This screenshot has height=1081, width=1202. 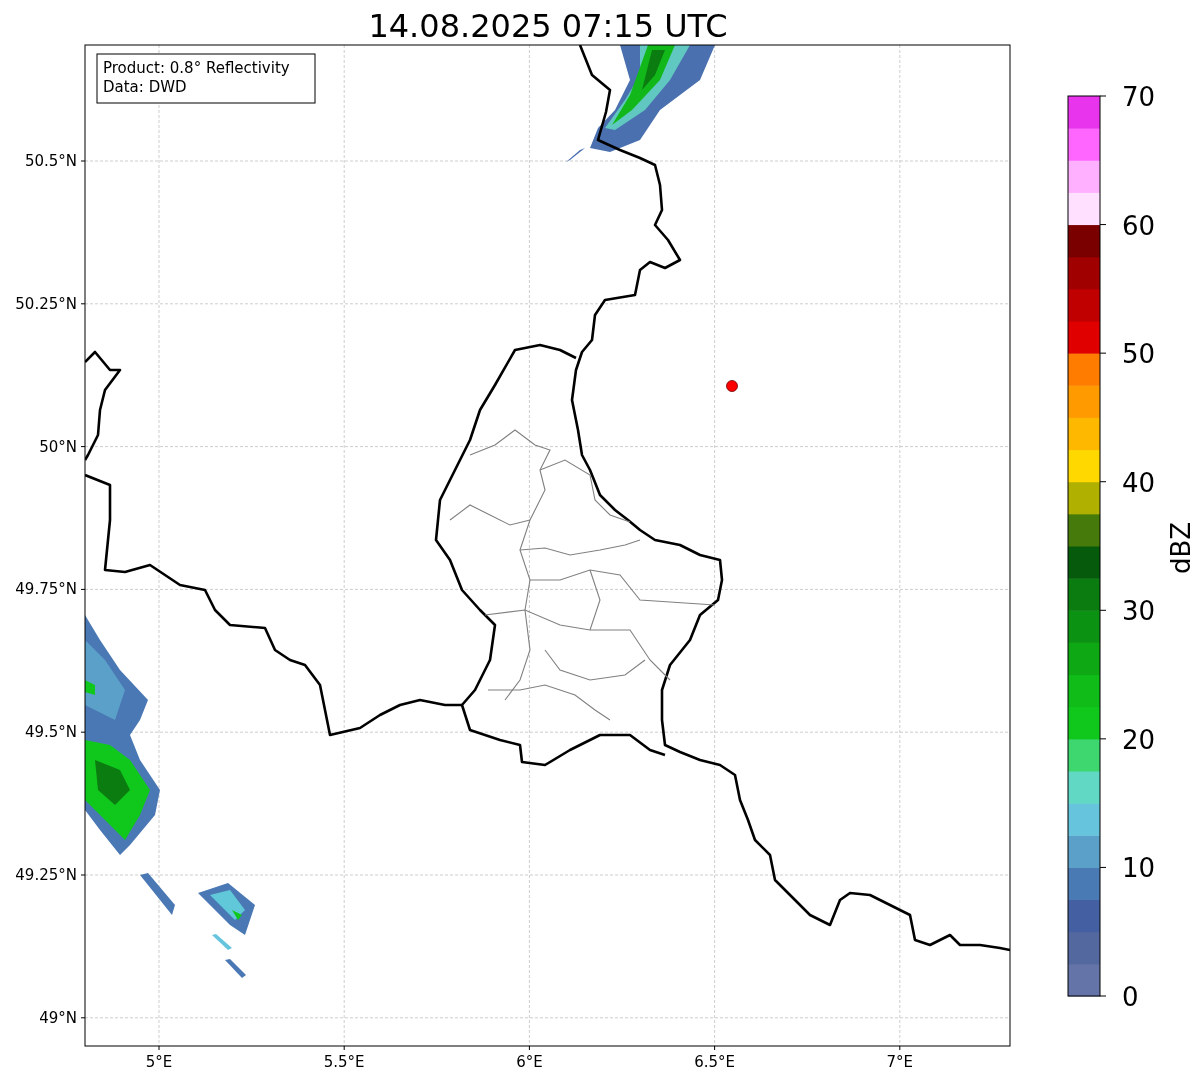 I want to click on info-text: Product: 0.8° Reflectivity, so click(x=196, y=68).